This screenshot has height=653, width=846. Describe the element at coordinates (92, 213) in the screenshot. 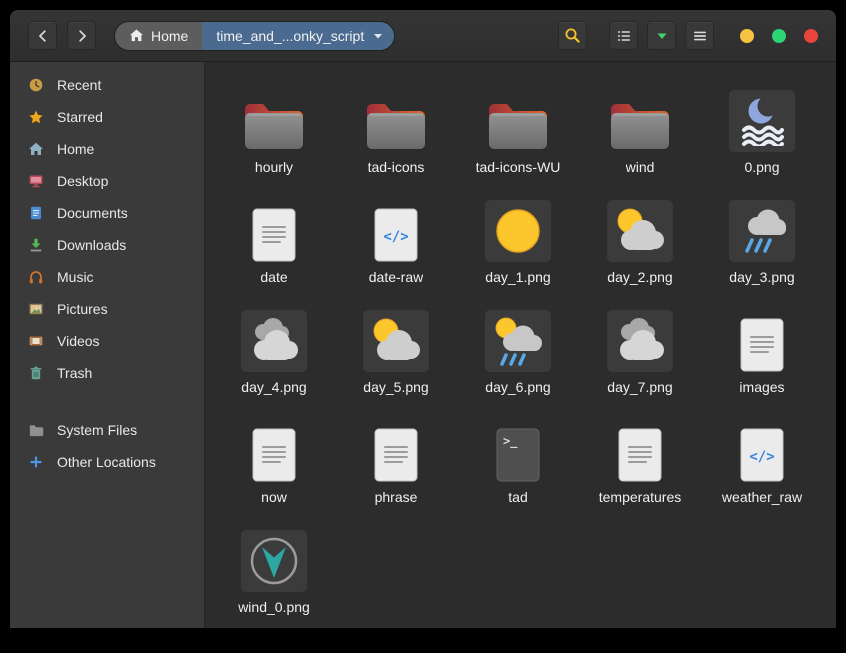

I see `sidebar-item-label: Documents` at that location.